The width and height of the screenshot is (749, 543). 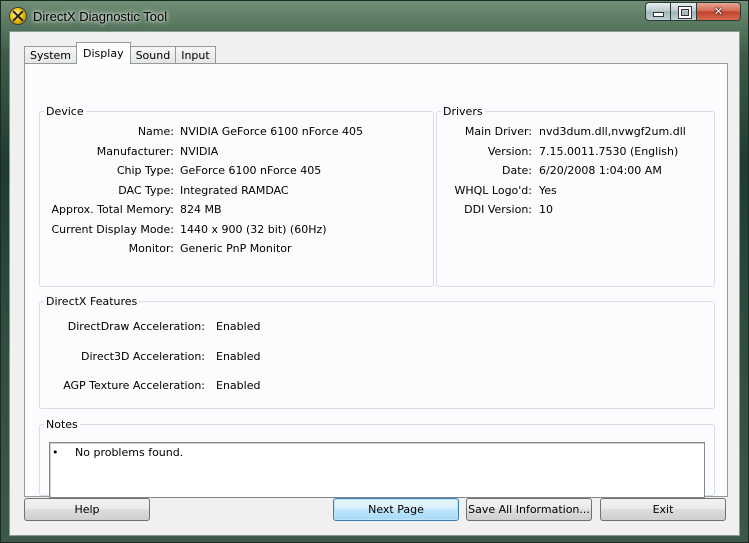 What do you see at coordinates (238, 356) in the screenshot?
I see `direct3d-value: Enabled` at bounding box center [238, 356].